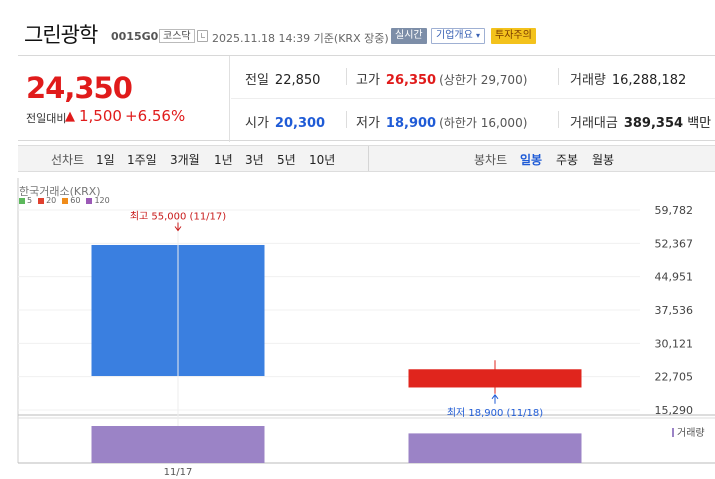 This screenshot has width=715, height=479. Describe the element at coordinates (286, 159) in the screenshot. I see `tab-5y: 5년` at that location.